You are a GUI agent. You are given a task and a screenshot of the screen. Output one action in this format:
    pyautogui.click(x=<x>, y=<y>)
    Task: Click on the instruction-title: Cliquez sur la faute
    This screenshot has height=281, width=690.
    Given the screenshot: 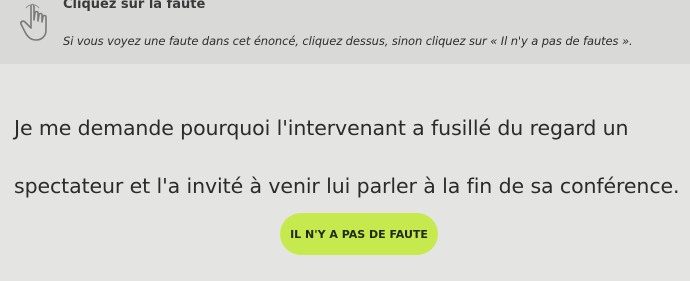 What is the action you would take?
    pyautogui.click(x=134, y=6)
    